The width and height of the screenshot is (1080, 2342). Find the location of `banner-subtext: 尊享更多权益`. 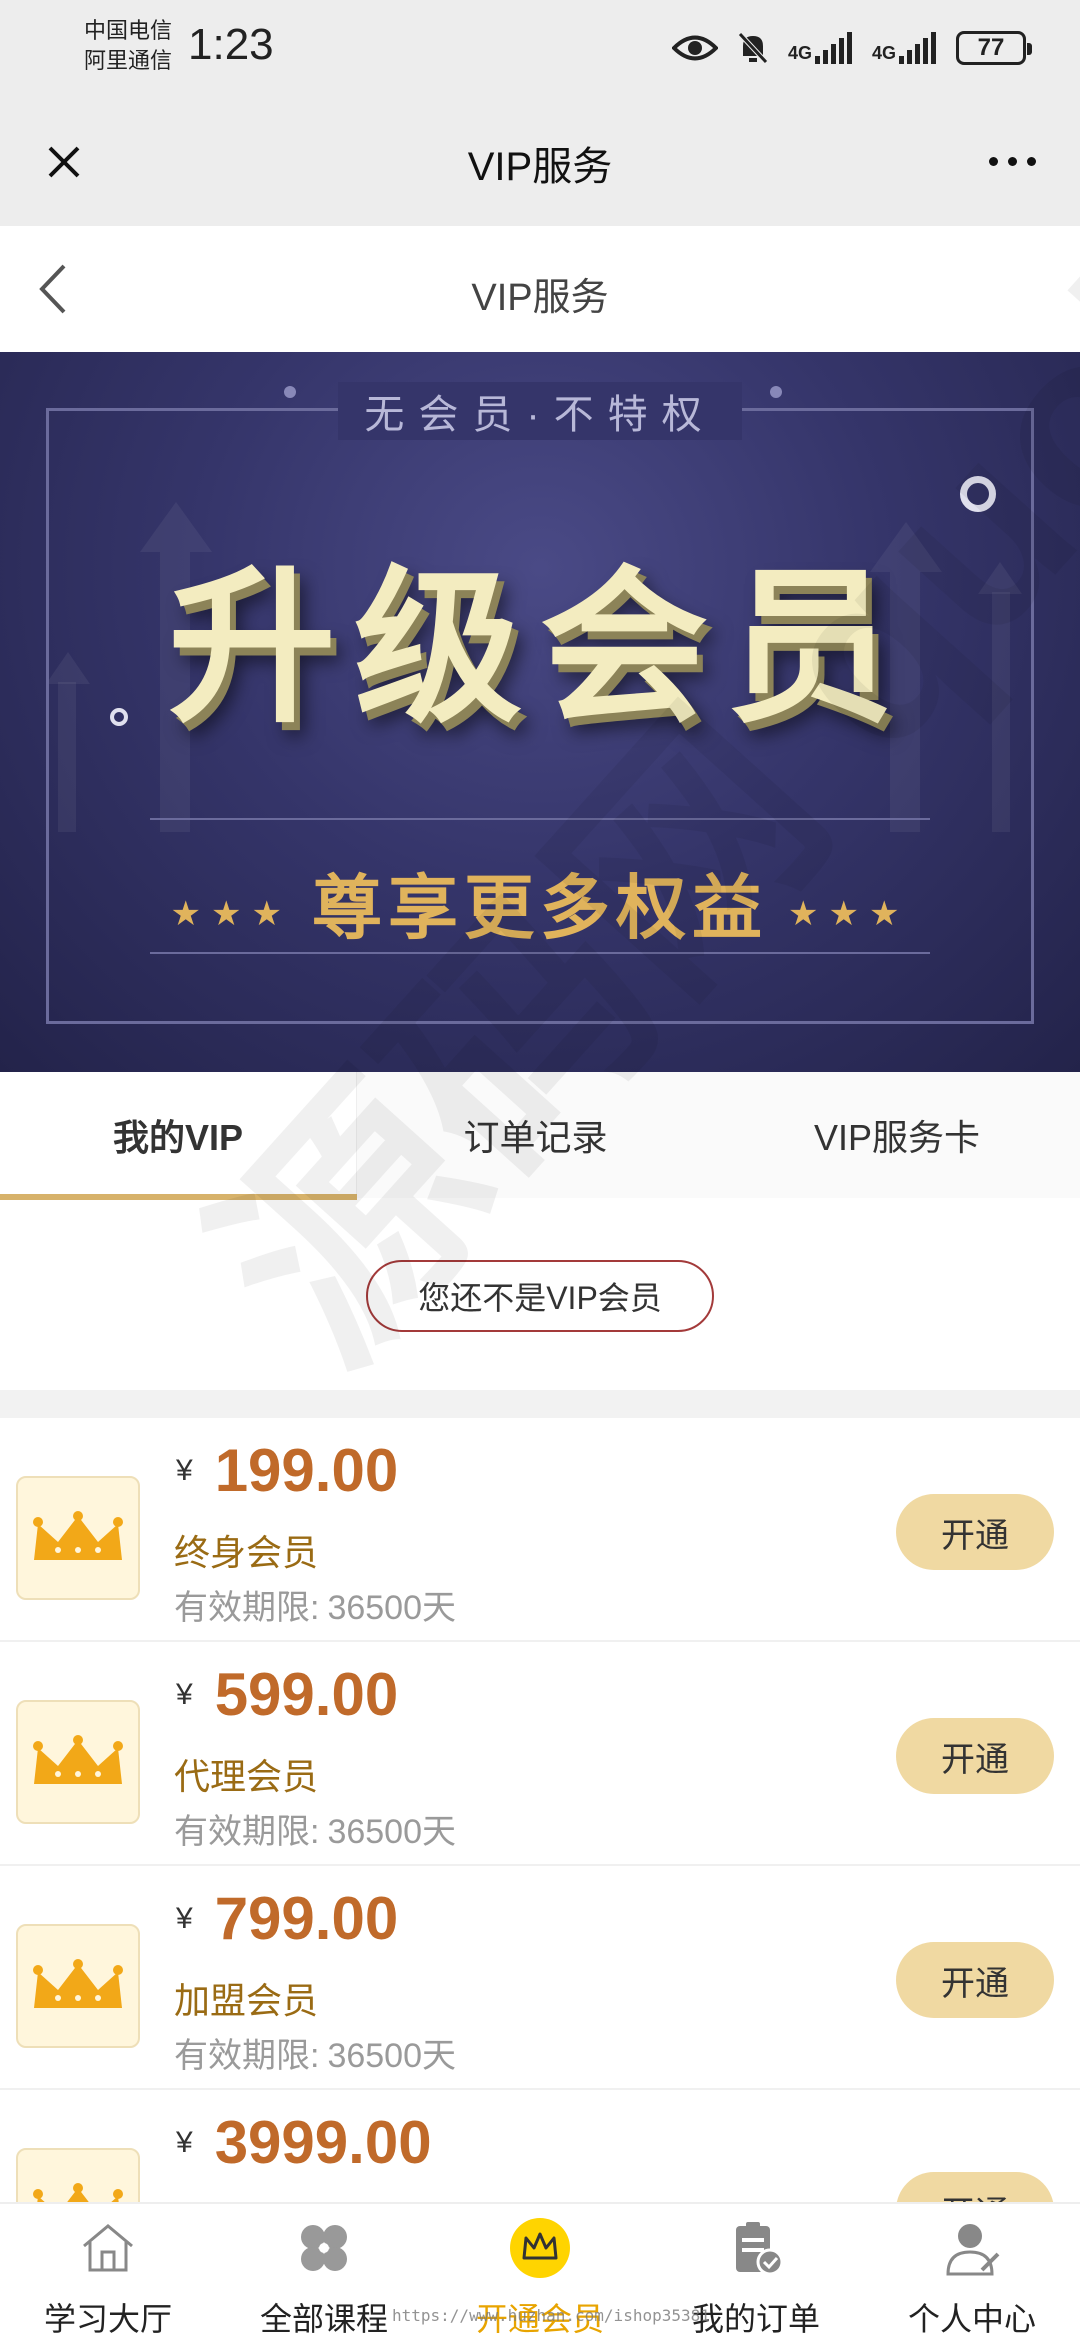

banner-subtext: 尊享更多权益 is located at coordinates (540, 908).